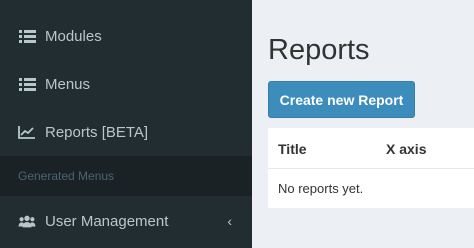 The width and height of the screenshot is (474, 248). What do you see at coordinates (341, 99) in the screenshot?
I see `create-report-button: Create new Report` at bounding box center [341, 99].